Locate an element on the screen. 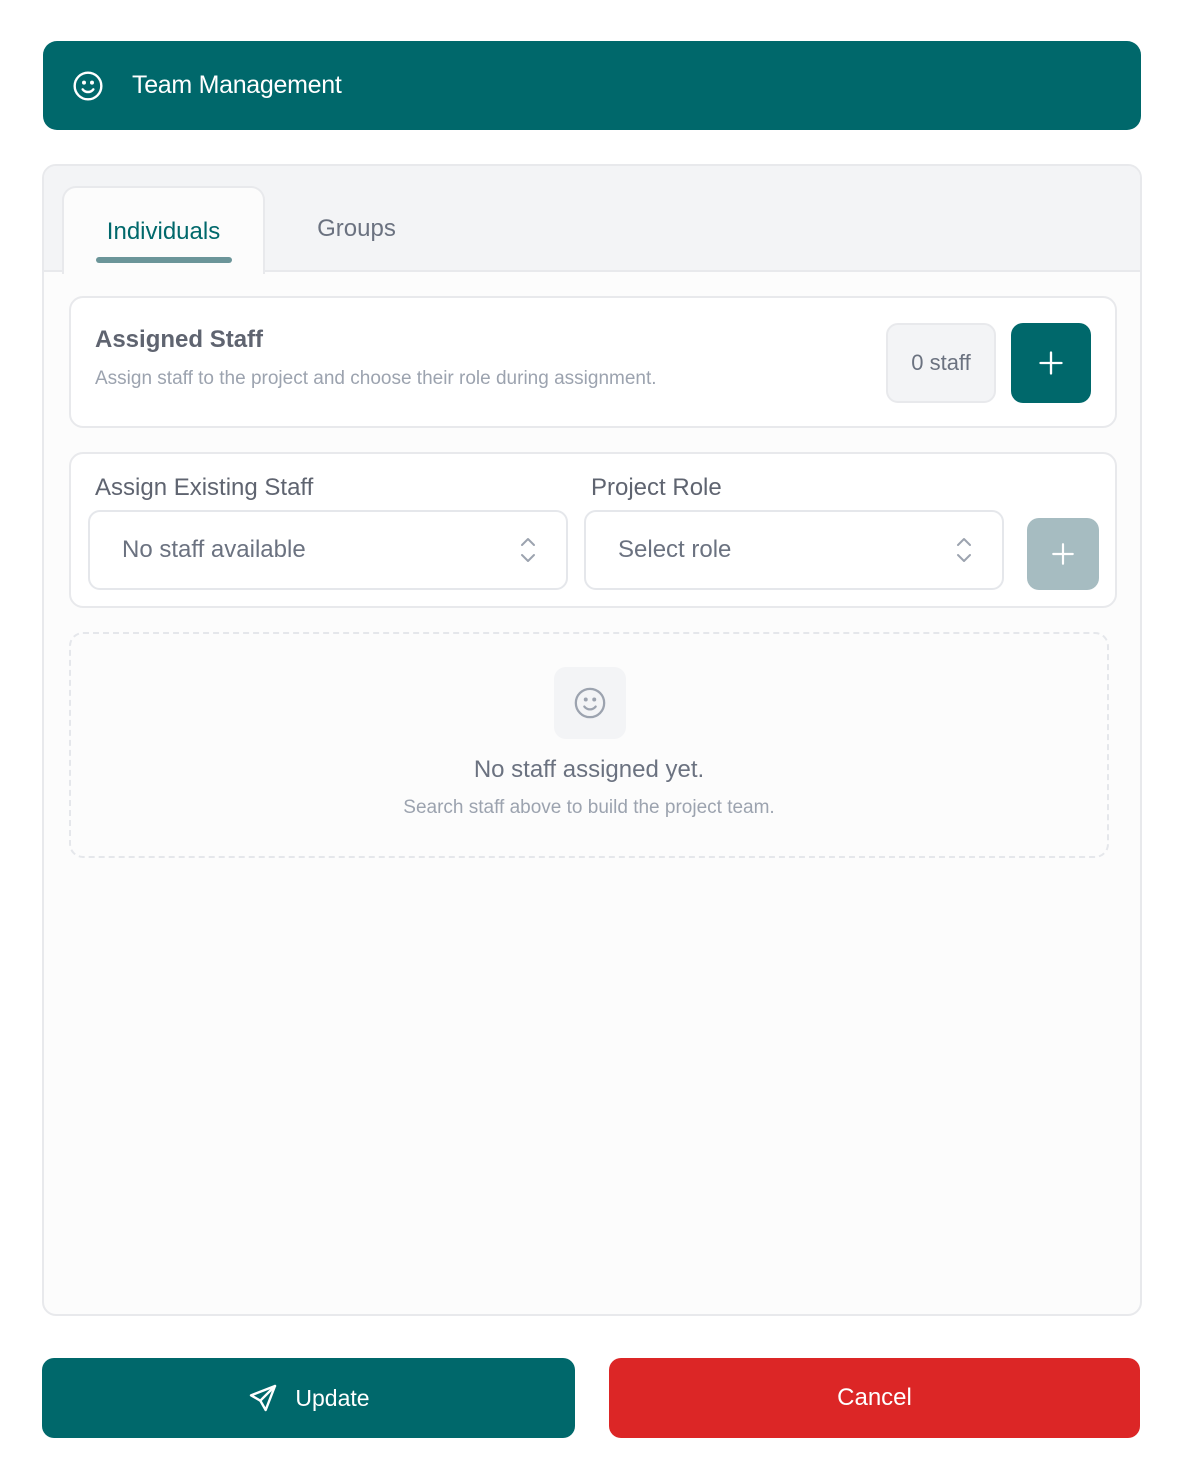 This screenshot has width=1178, height=1474. tab-label: Individuals is located at coordinates (163, 231).